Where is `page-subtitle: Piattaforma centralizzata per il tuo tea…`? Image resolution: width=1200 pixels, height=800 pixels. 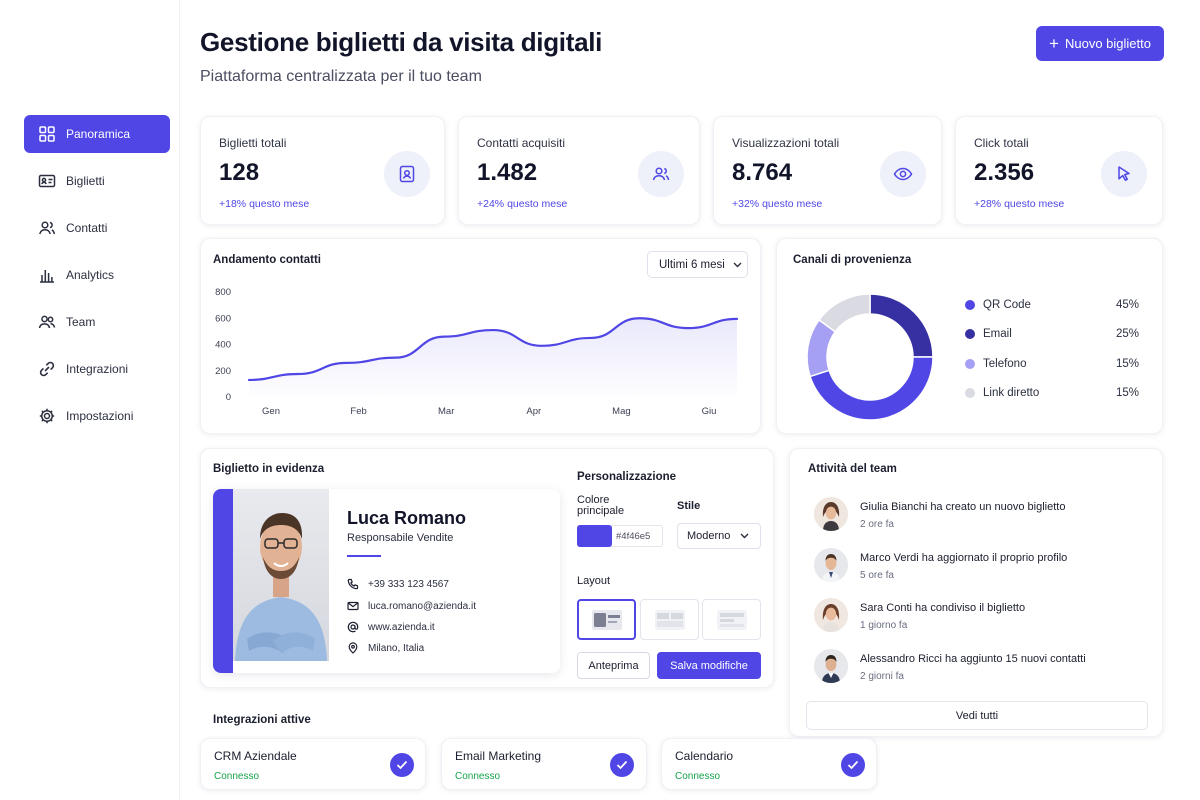 page-subtitle: Piattaforma centralizzata per il tuo tea… is located at coordinates (341, 76).